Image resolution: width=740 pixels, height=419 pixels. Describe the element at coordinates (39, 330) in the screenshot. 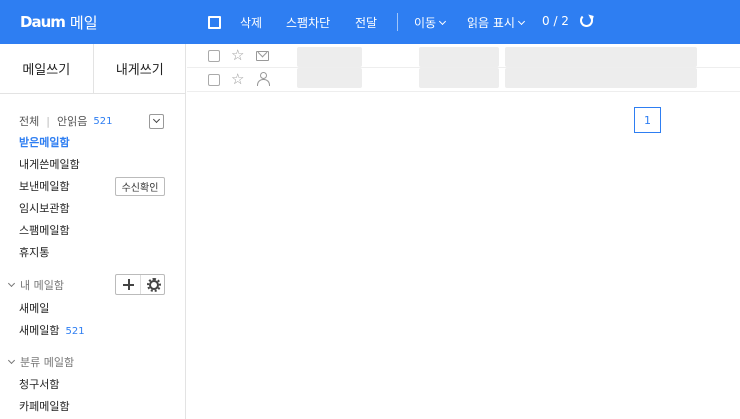

I see `folder-label: 새메일함` at that location.